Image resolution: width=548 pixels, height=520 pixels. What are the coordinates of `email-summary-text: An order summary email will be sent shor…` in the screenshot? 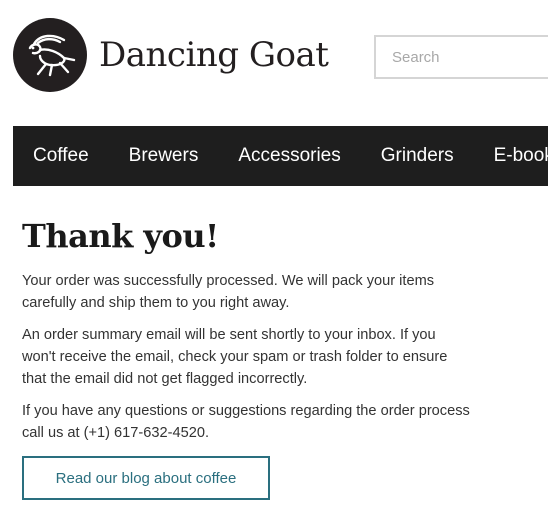 It's located at (235, 357).